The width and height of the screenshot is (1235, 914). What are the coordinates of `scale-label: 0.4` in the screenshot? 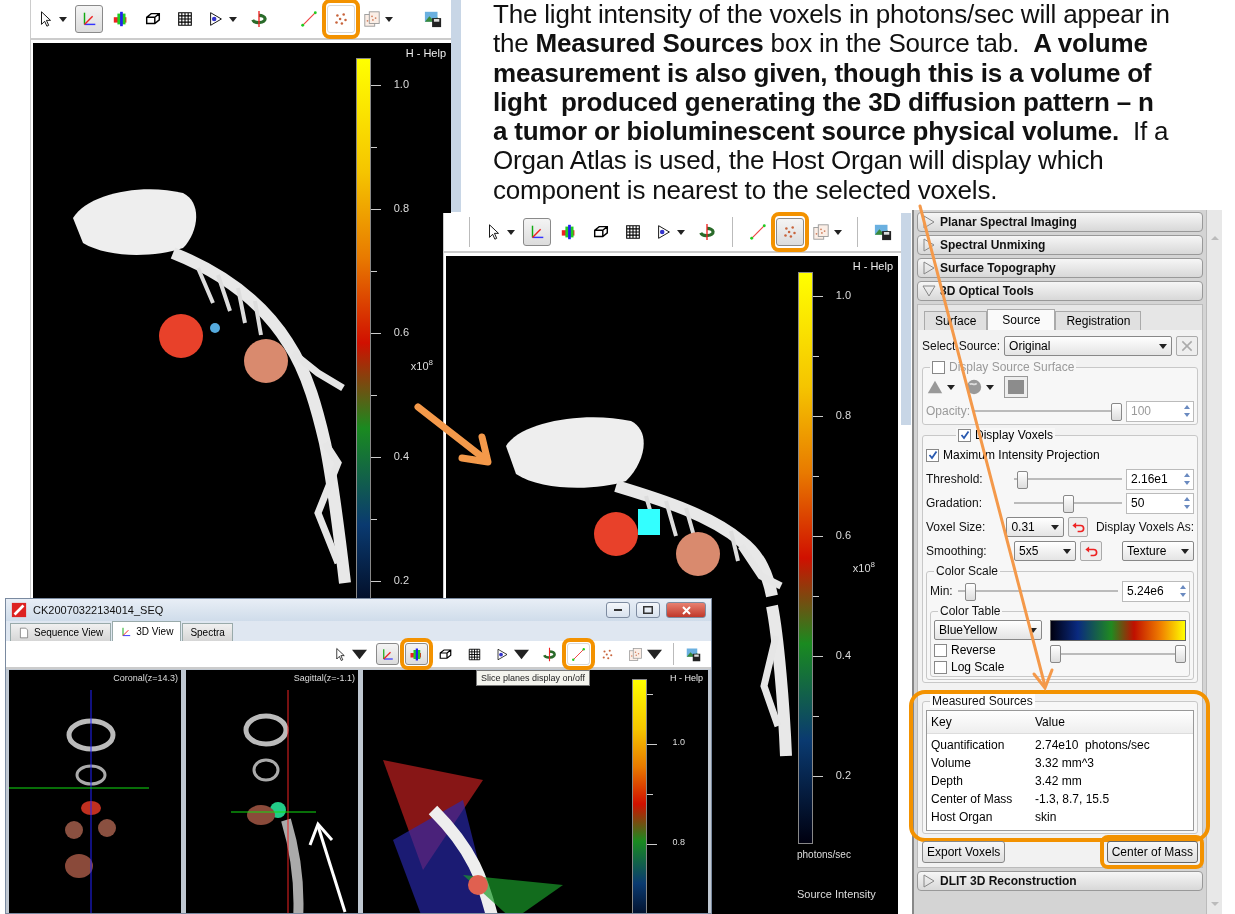 It's located at (843, 655).